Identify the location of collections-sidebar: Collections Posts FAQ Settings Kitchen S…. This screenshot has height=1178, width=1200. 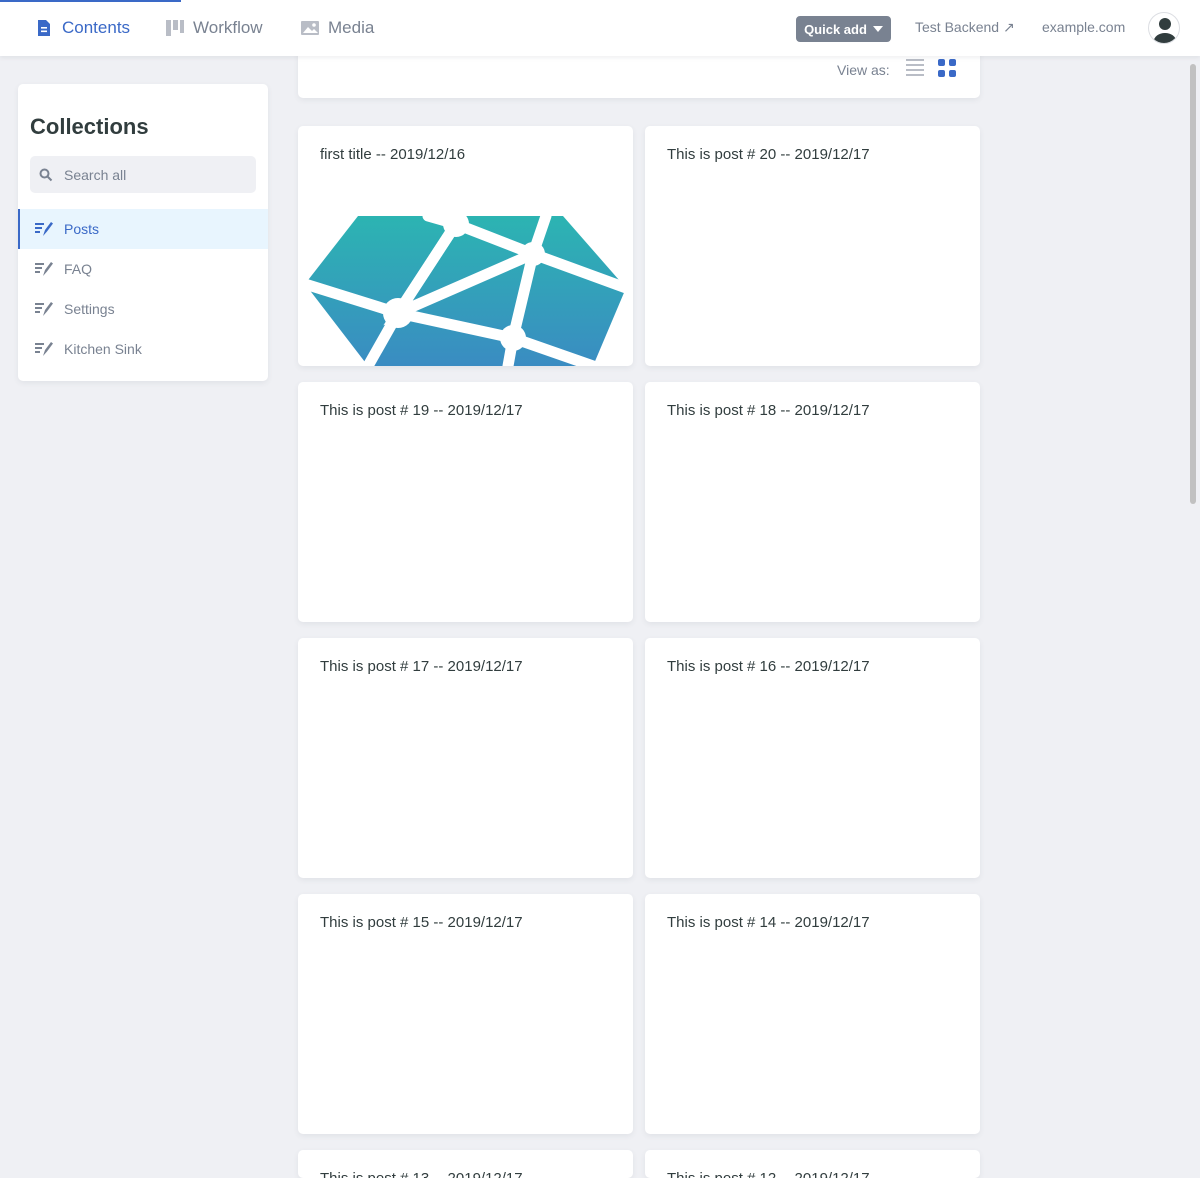
(143, 232).